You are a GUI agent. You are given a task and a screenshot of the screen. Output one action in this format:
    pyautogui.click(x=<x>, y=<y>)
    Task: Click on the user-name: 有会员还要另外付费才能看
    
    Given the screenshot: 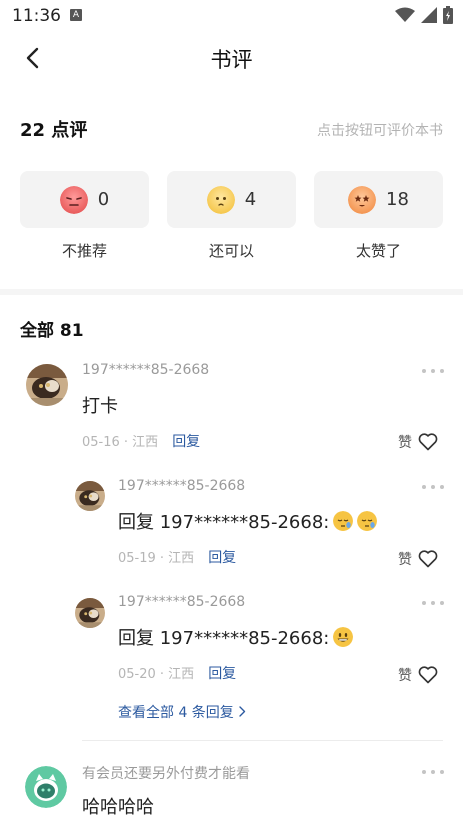 What is the action you would take?
    pyautogui.click(x=166, y=773)
    